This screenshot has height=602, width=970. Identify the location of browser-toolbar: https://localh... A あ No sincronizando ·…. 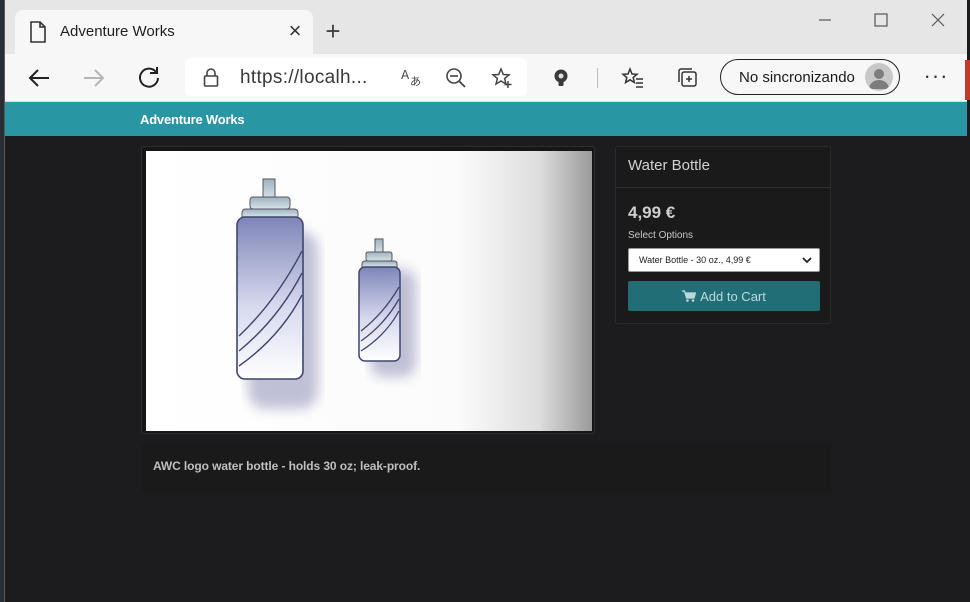
(486, 78).